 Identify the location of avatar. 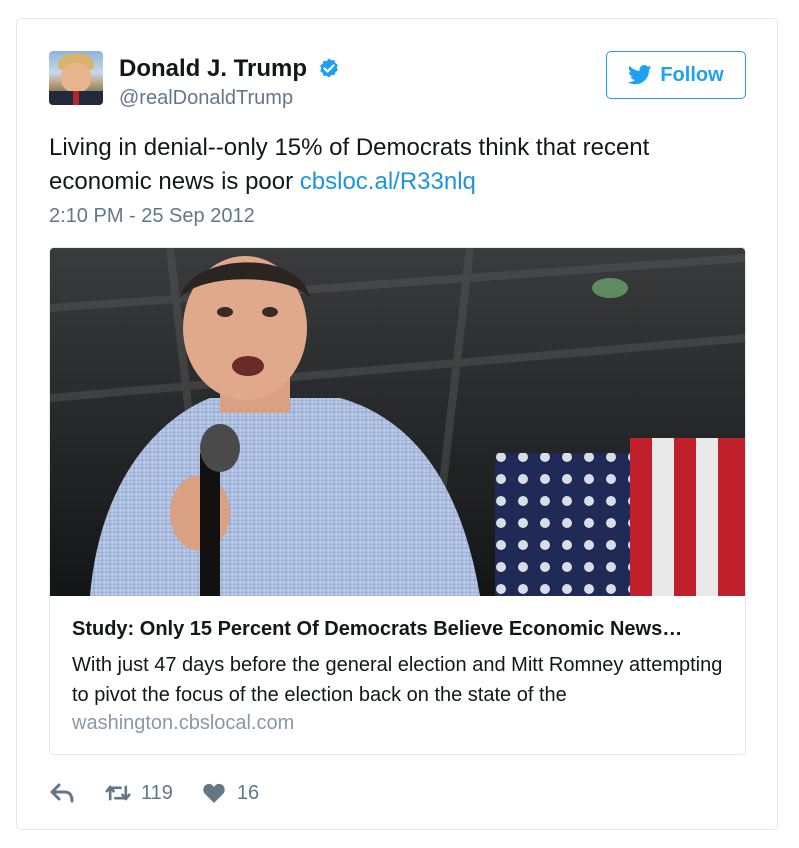
(76, 78).